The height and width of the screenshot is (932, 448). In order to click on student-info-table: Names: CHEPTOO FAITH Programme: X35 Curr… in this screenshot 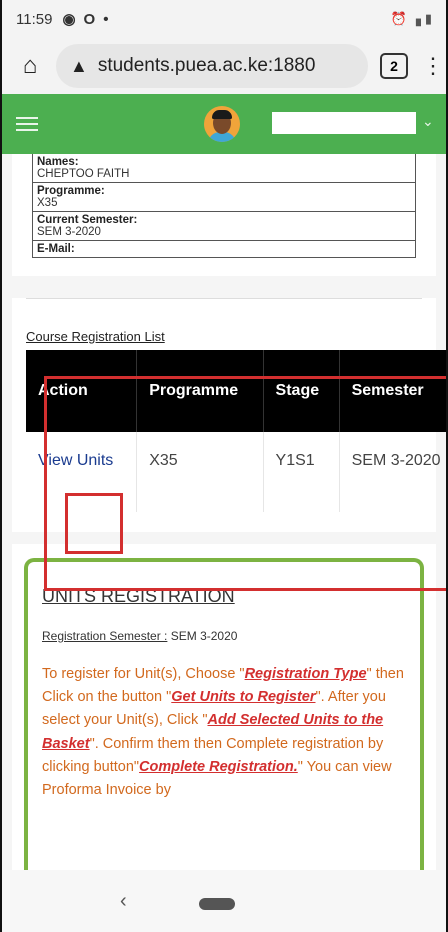, I will do `click(224, 206)`.